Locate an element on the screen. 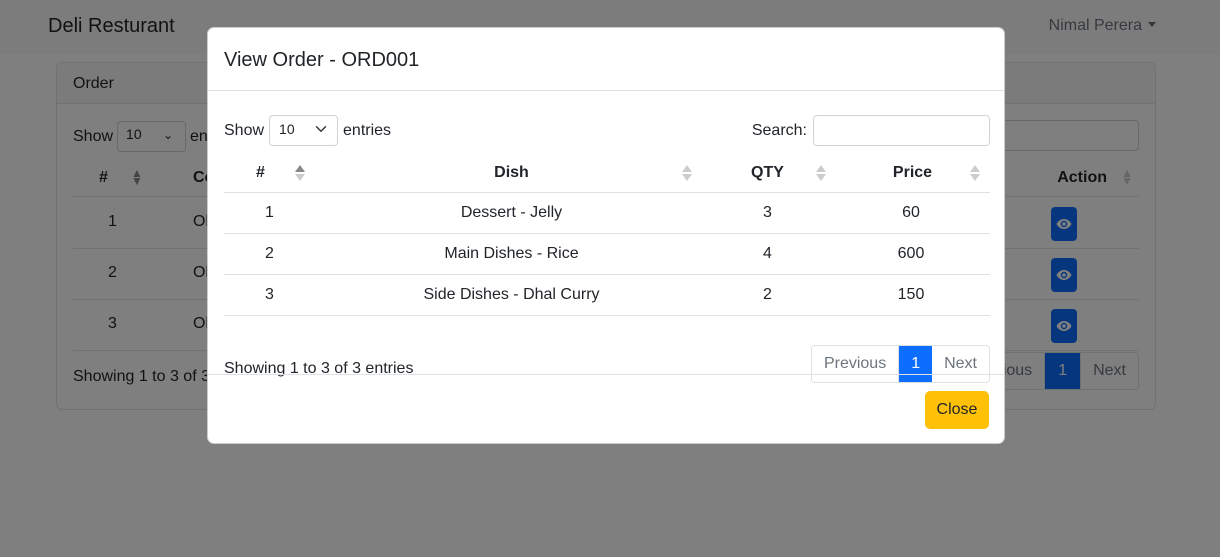 The width and height of the screenshot is (1220, 557). header-price: Price is located at coordinates (912, 173).